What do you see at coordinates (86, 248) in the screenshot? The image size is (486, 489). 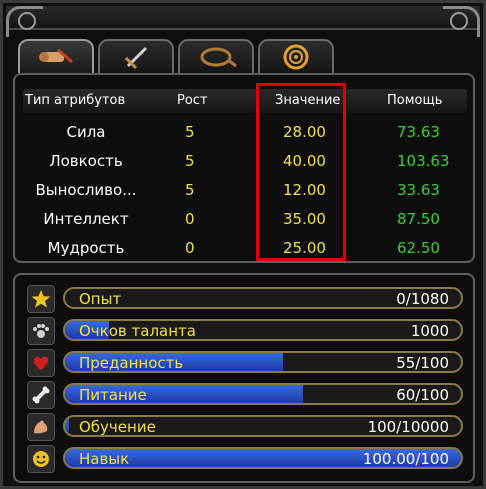 I see `attribute-name: Мудрость` at bounding box center [86, 248].